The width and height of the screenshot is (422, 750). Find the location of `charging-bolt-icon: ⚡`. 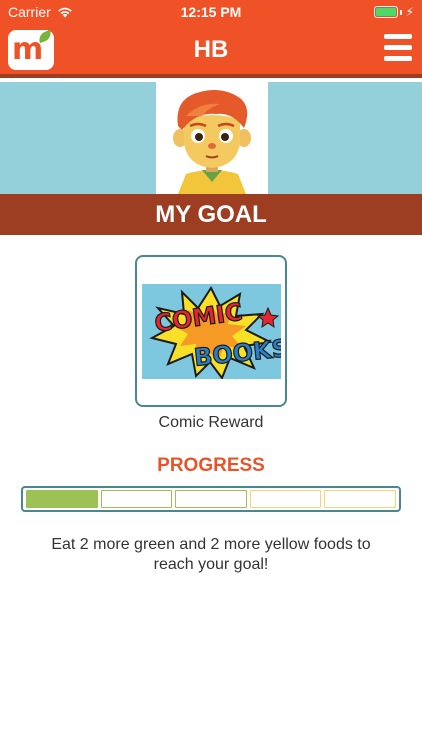

charging-bolt-icon: ⚡ is located at coordinates (409, 12).